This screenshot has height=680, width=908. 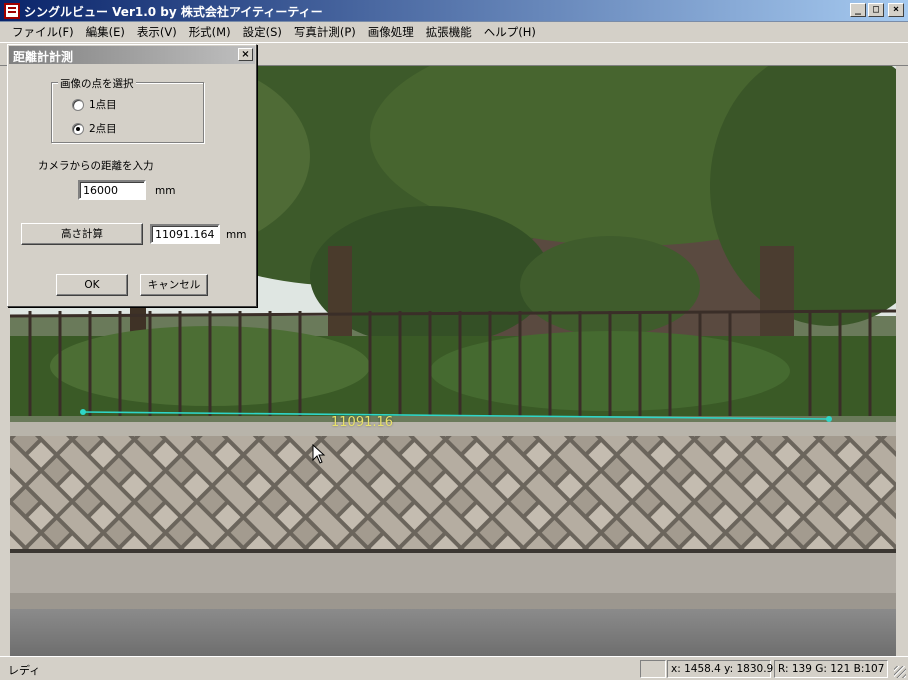 I want to click on resize-grip, so click(x=900, y=672).